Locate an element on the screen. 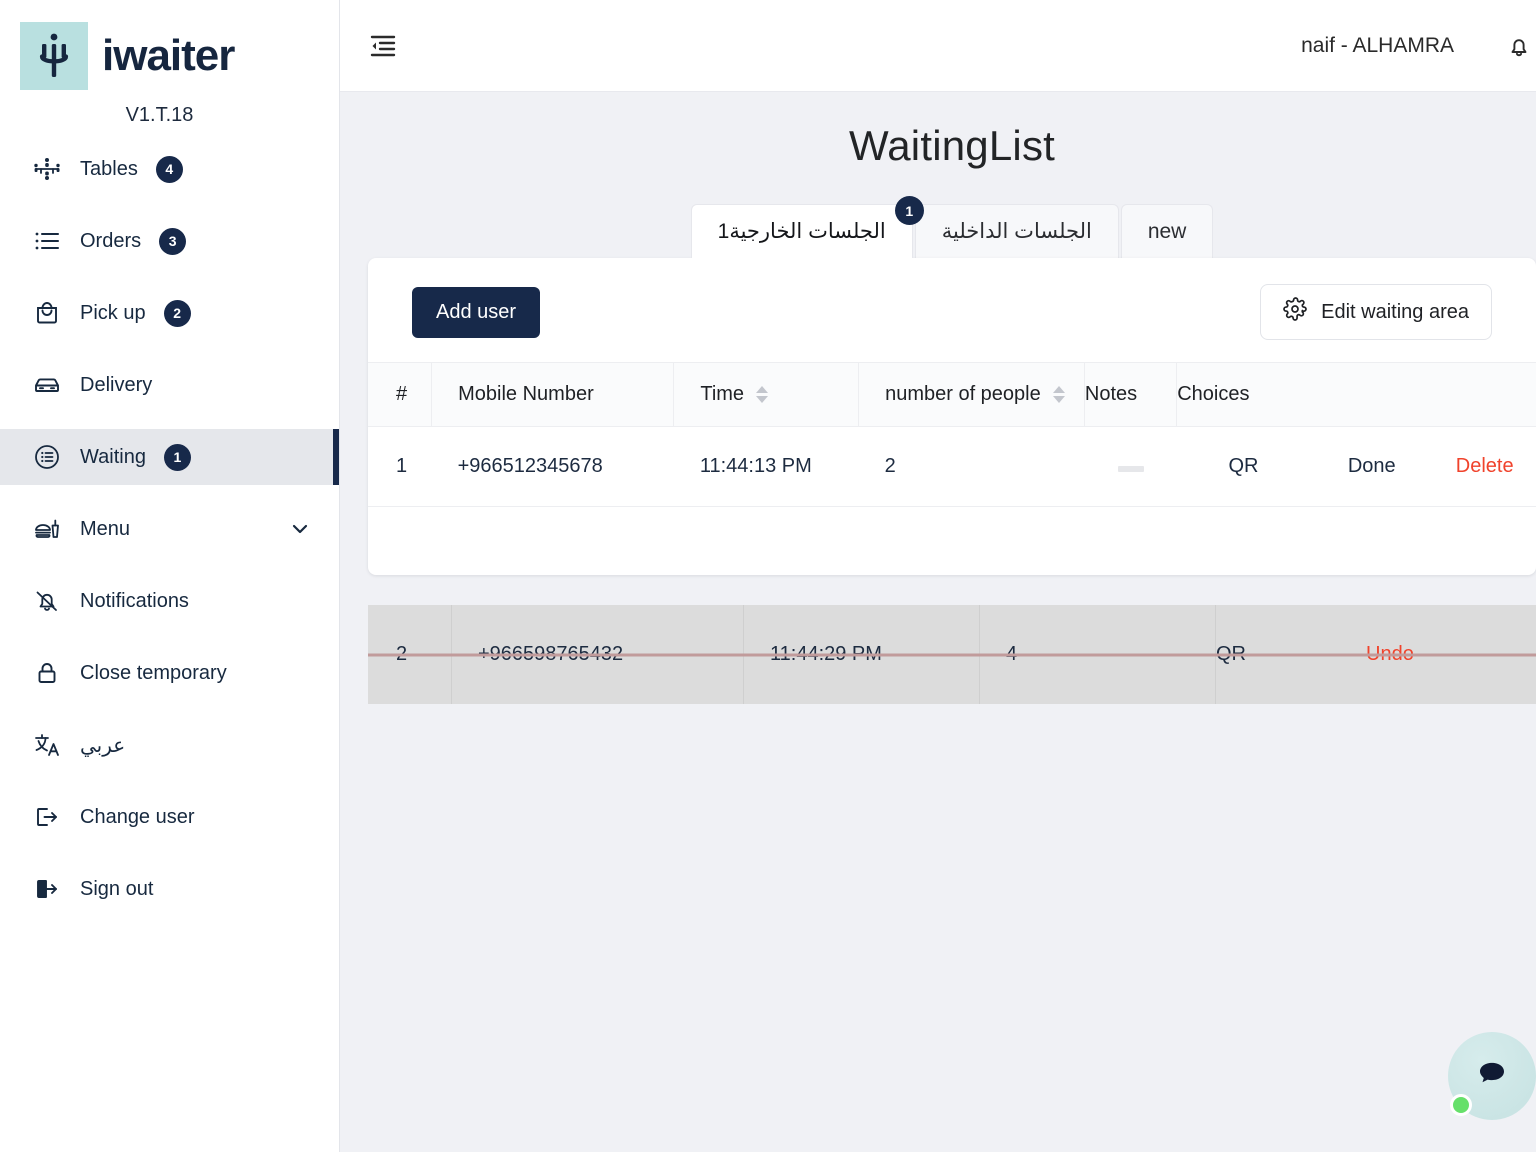 The height and width of the screenshot is (1152, 1536). sidebar-item-orders: Orders 3 is located at coordinates (169, 241).